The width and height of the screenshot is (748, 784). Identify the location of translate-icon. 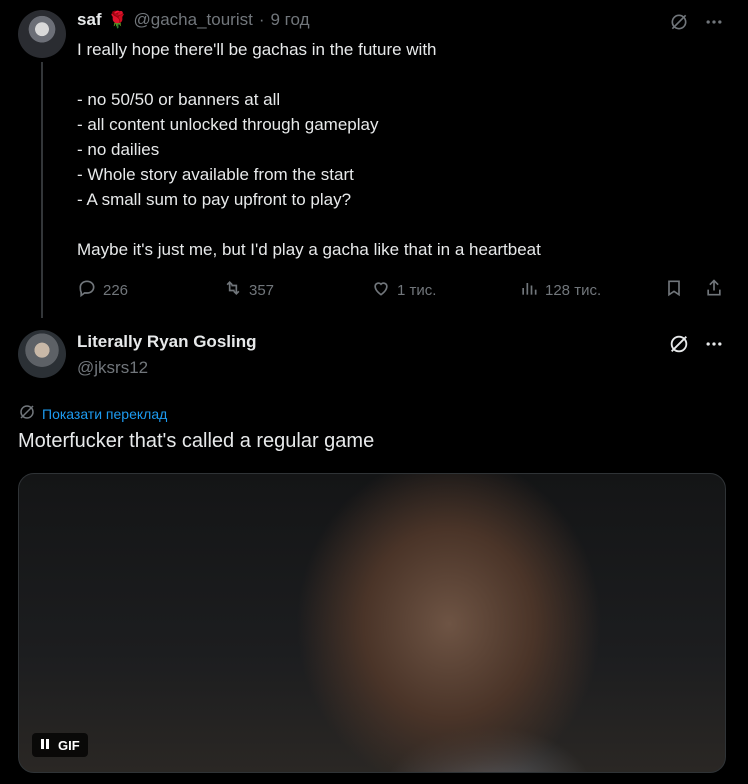
(27, 413).